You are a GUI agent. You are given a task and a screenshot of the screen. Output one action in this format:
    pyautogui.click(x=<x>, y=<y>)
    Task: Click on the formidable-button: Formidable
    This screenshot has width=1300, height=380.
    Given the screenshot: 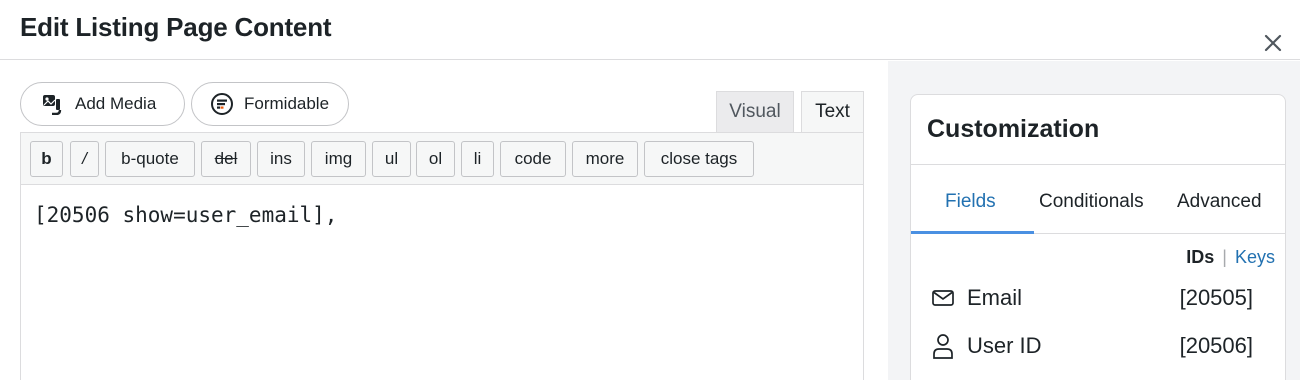 What is the action you would take?
    pyautogui.click(x=270, y=104)
    